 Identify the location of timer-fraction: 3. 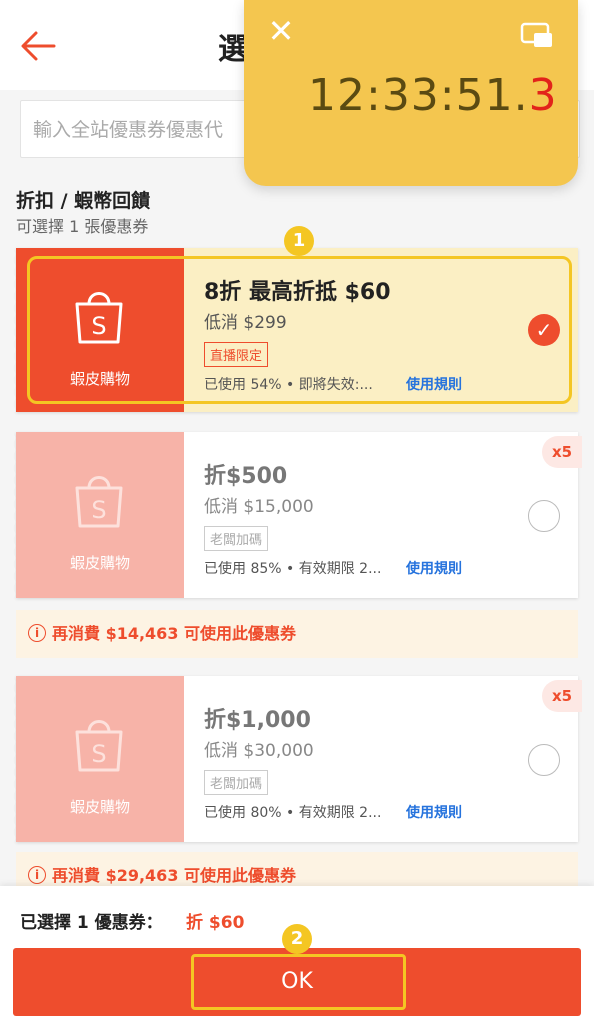
(543, 95).